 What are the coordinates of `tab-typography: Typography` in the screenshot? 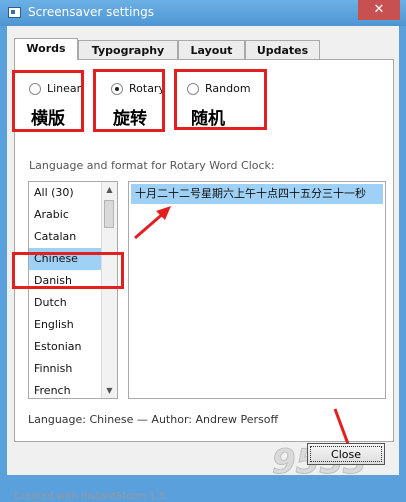 It's located at (128, 49).